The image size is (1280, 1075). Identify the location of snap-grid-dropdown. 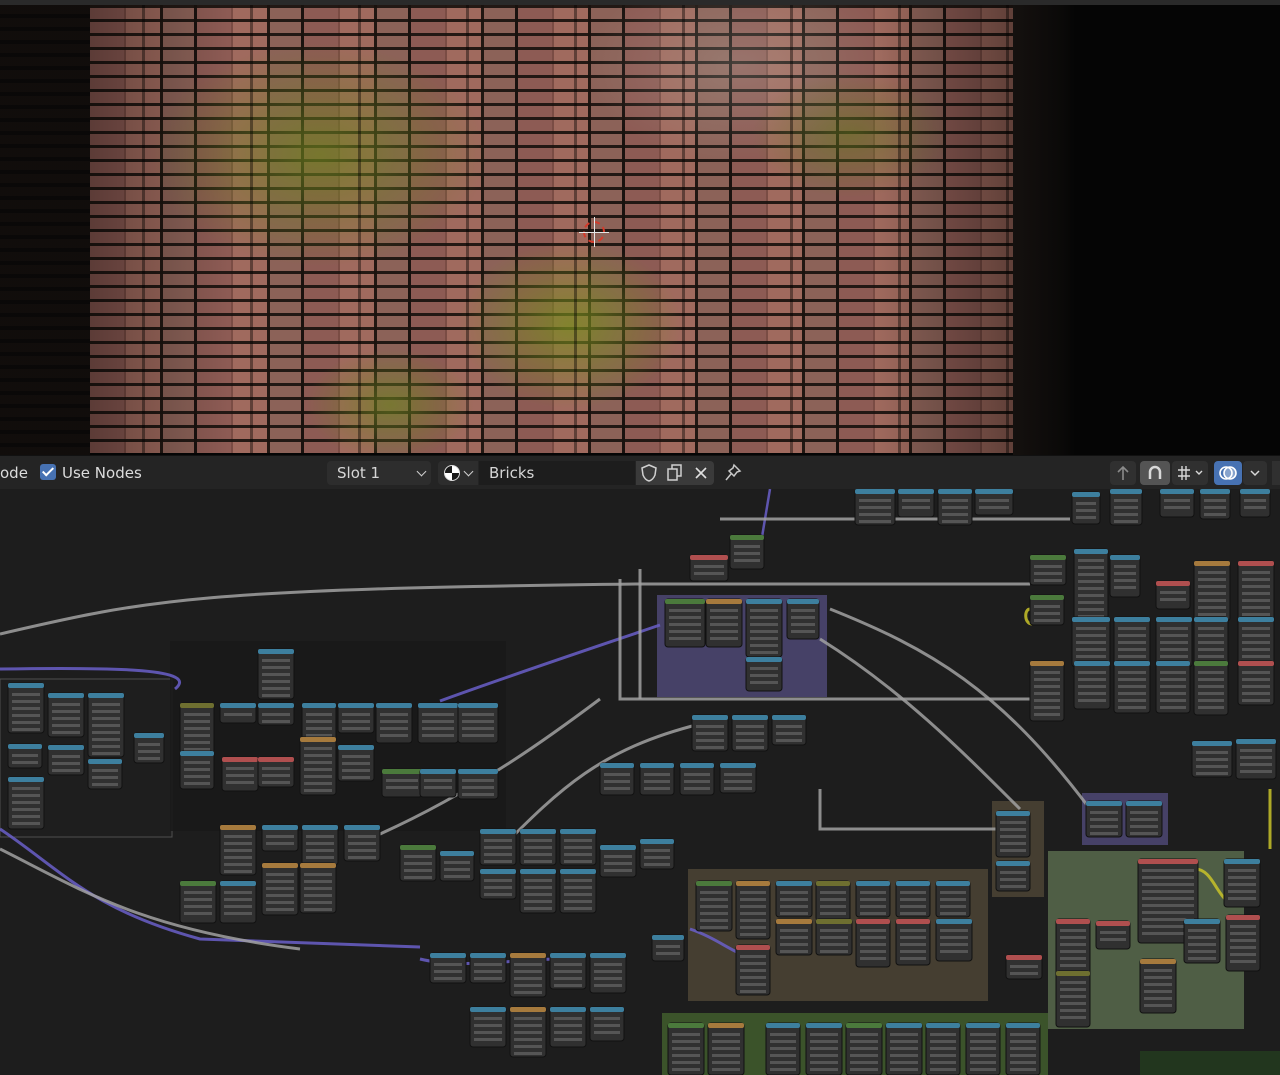
(1190, 473).